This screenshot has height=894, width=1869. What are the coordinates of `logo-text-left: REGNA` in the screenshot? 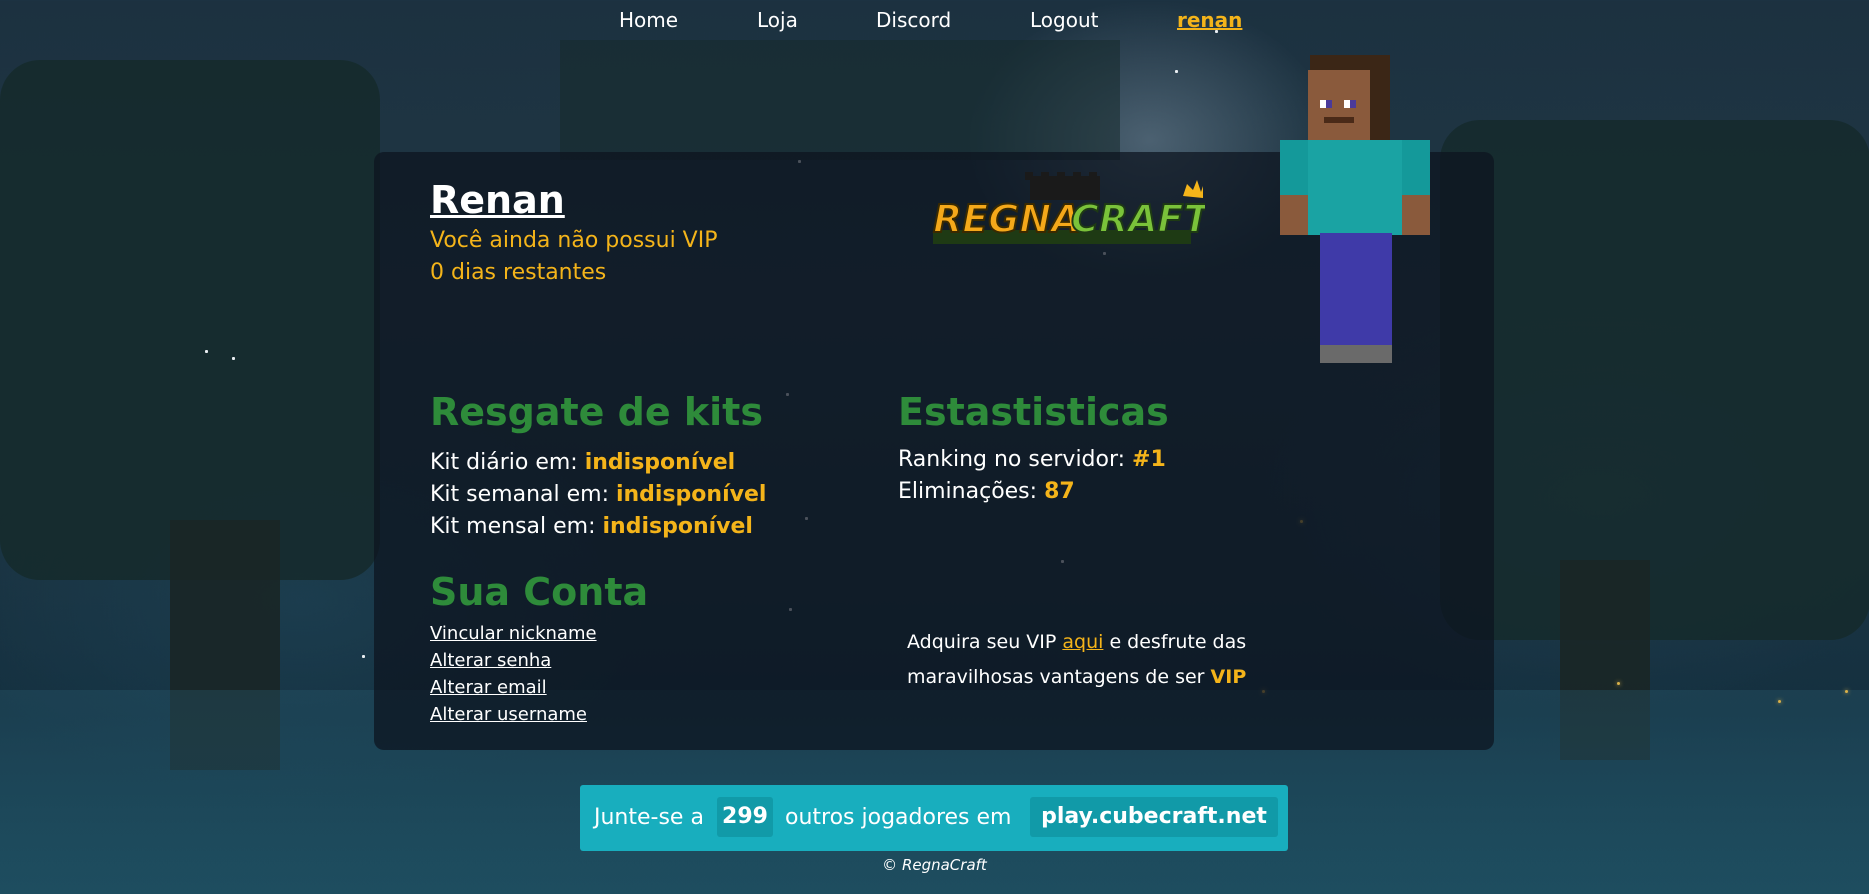 It's located at (1007, 219).